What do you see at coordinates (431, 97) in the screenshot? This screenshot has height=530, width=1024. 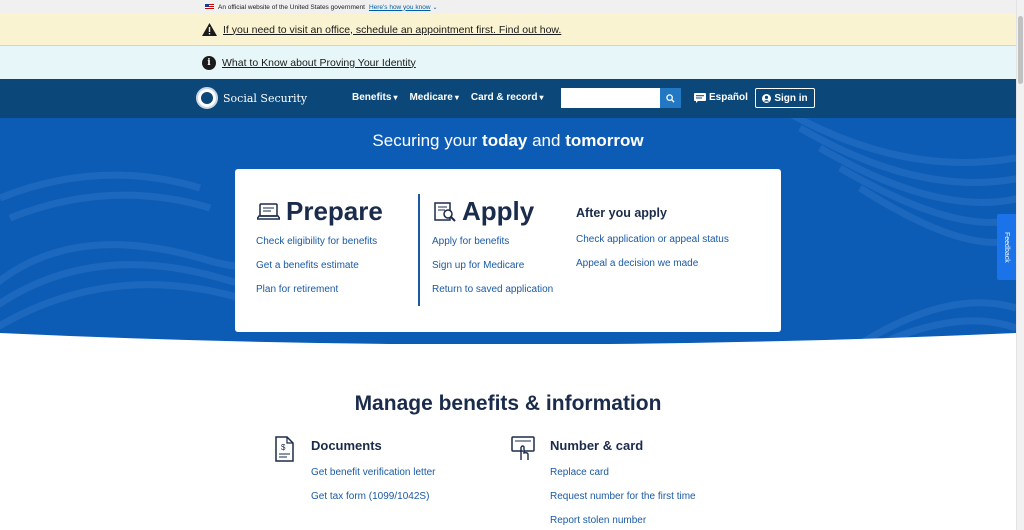 I see `nav-medicare-label: Medicare` at bounding box center [431, 97].